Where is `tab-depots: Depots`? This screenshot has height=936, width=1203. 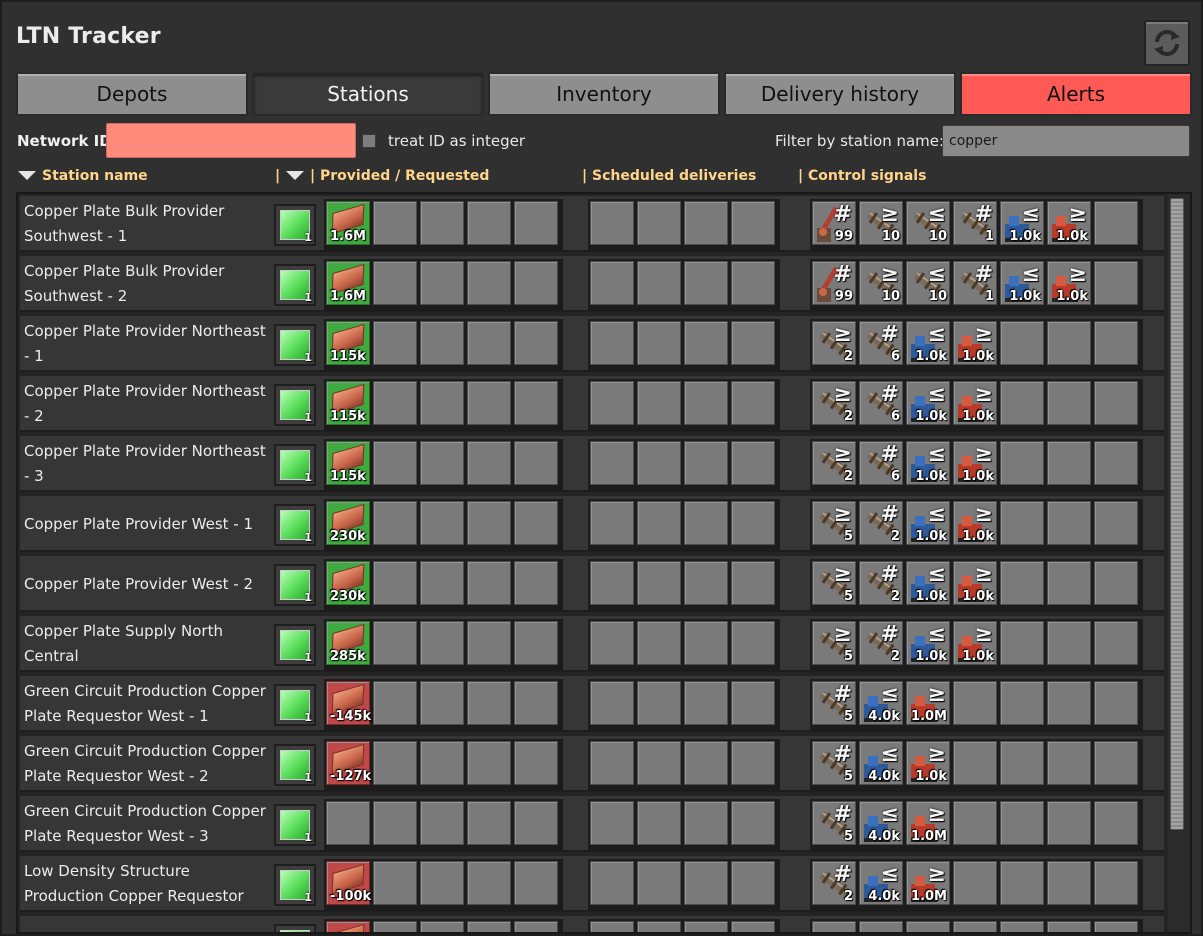 tab-depots: Depots is located at coordinates (132, 94).